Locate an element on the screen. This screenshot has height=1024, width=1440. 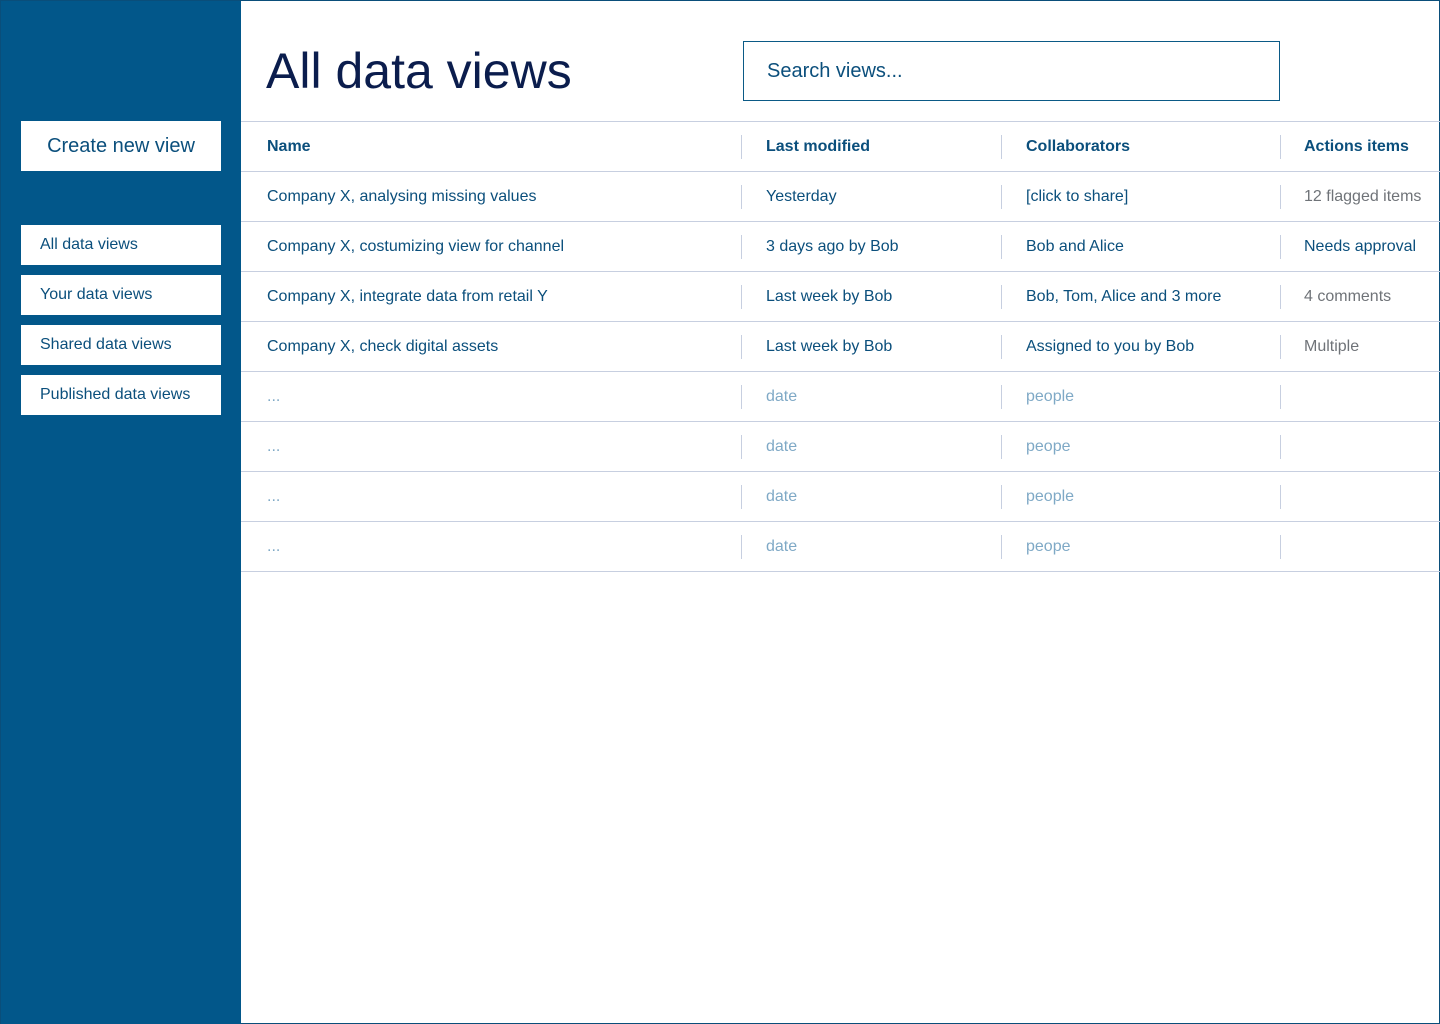
column-header-action-items: Actions items is located at coordinates (1356, 147).